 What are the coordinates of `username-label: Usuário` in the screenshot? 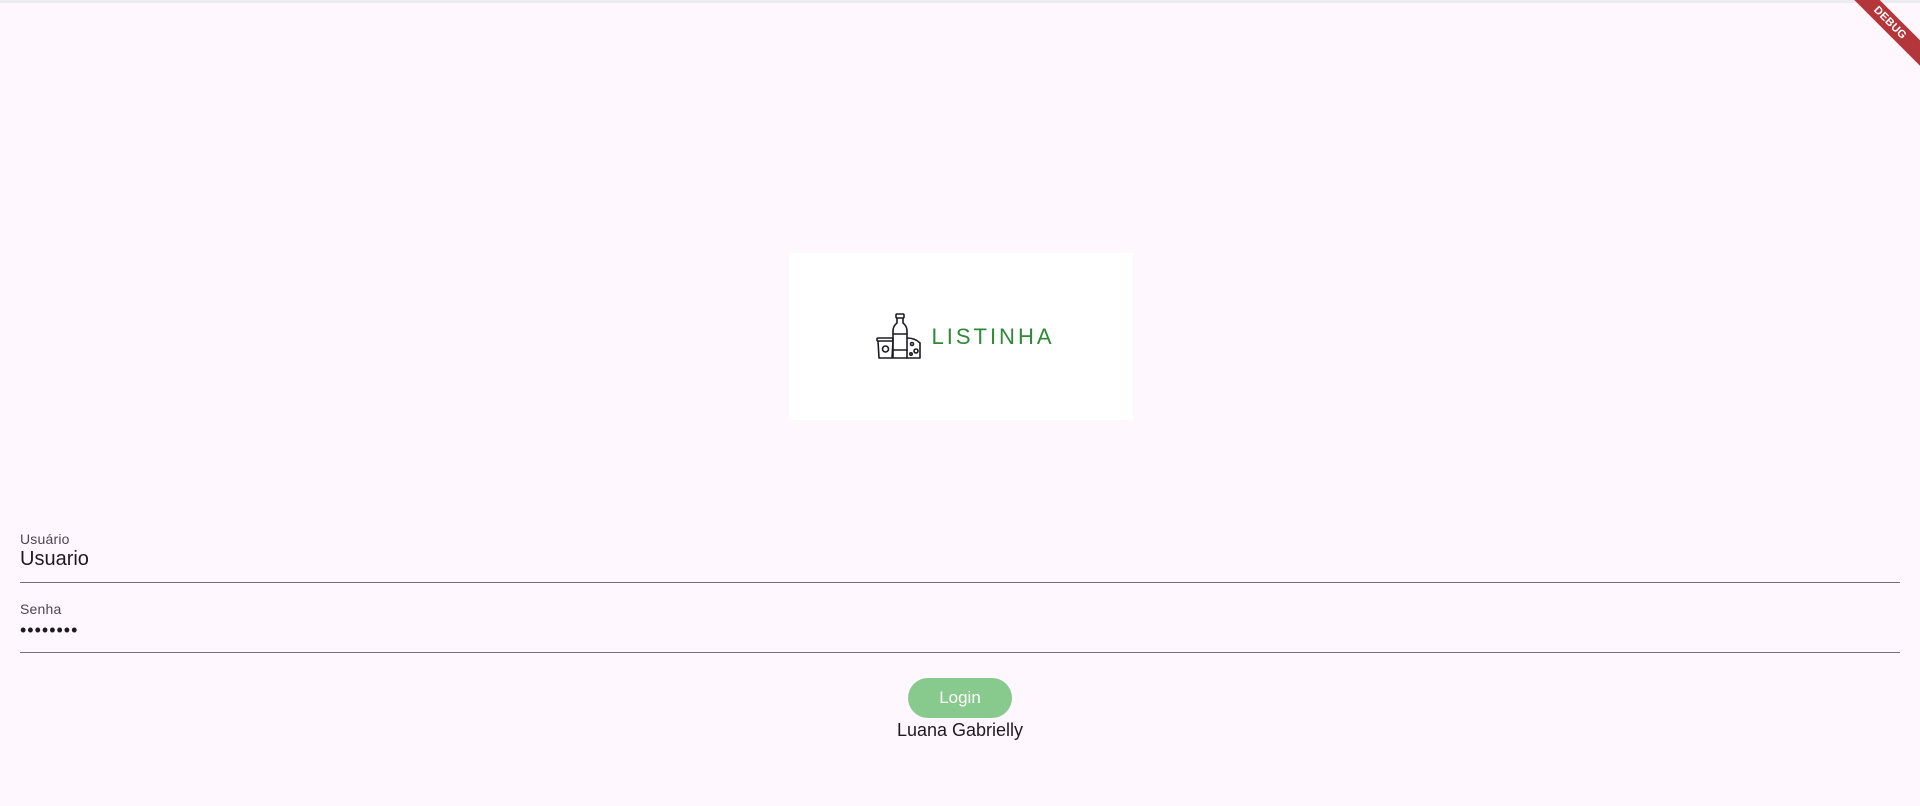 It's located at (45, 539).